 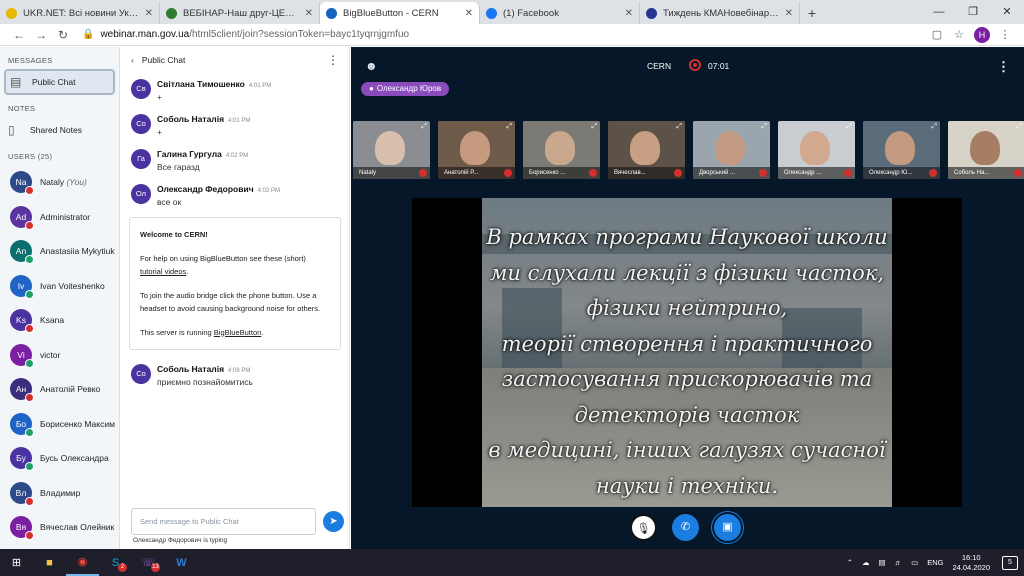 What do you see at coordinates (238, 332) in the screenshot?
I see `bigbluebutton-link: BigBlueButton` at bounding box center [238, 332].